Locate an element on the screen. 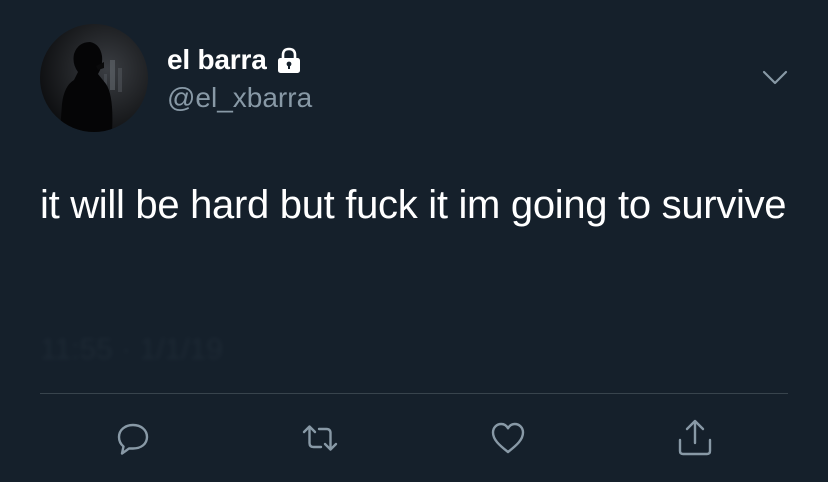  like-button is located at coordinates (508, 438).